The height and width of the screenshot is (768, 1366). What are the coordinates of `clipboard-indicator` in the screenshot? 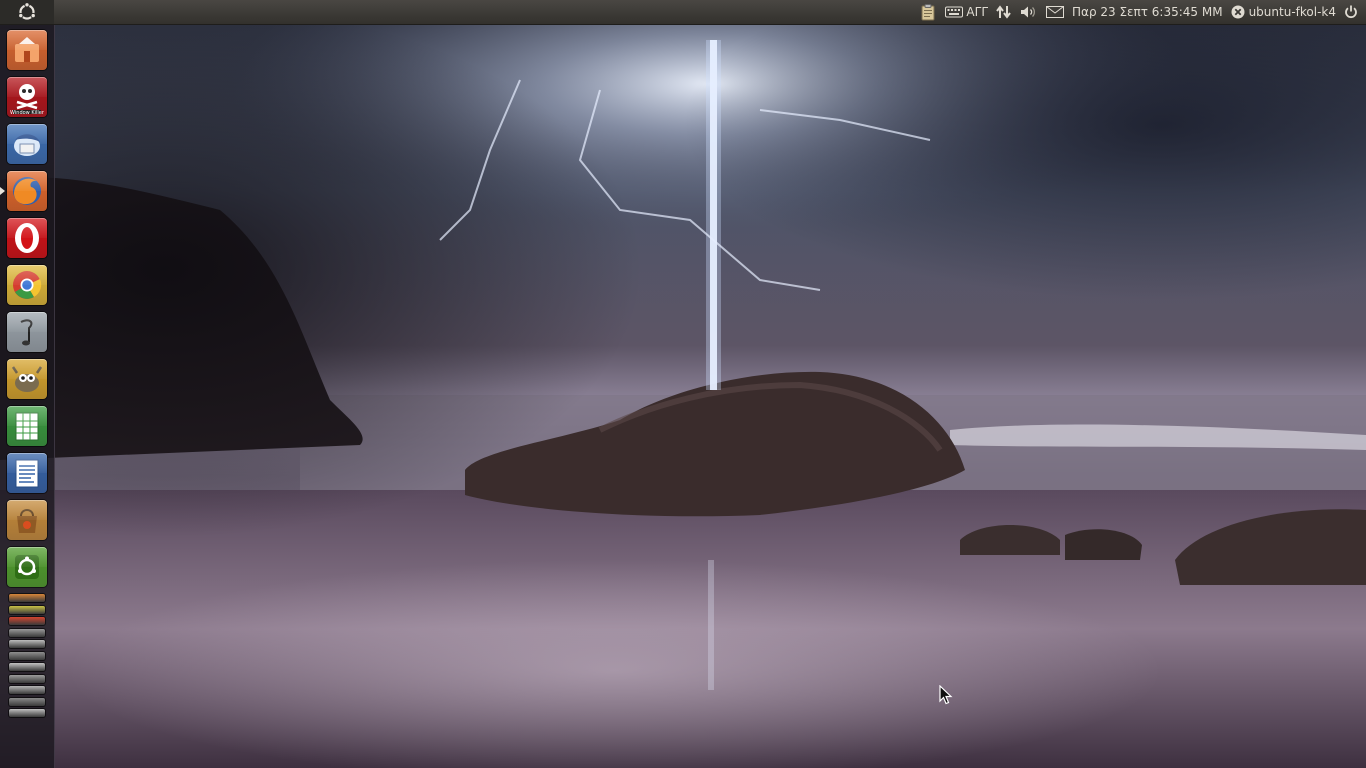 It's located at (928, 12).